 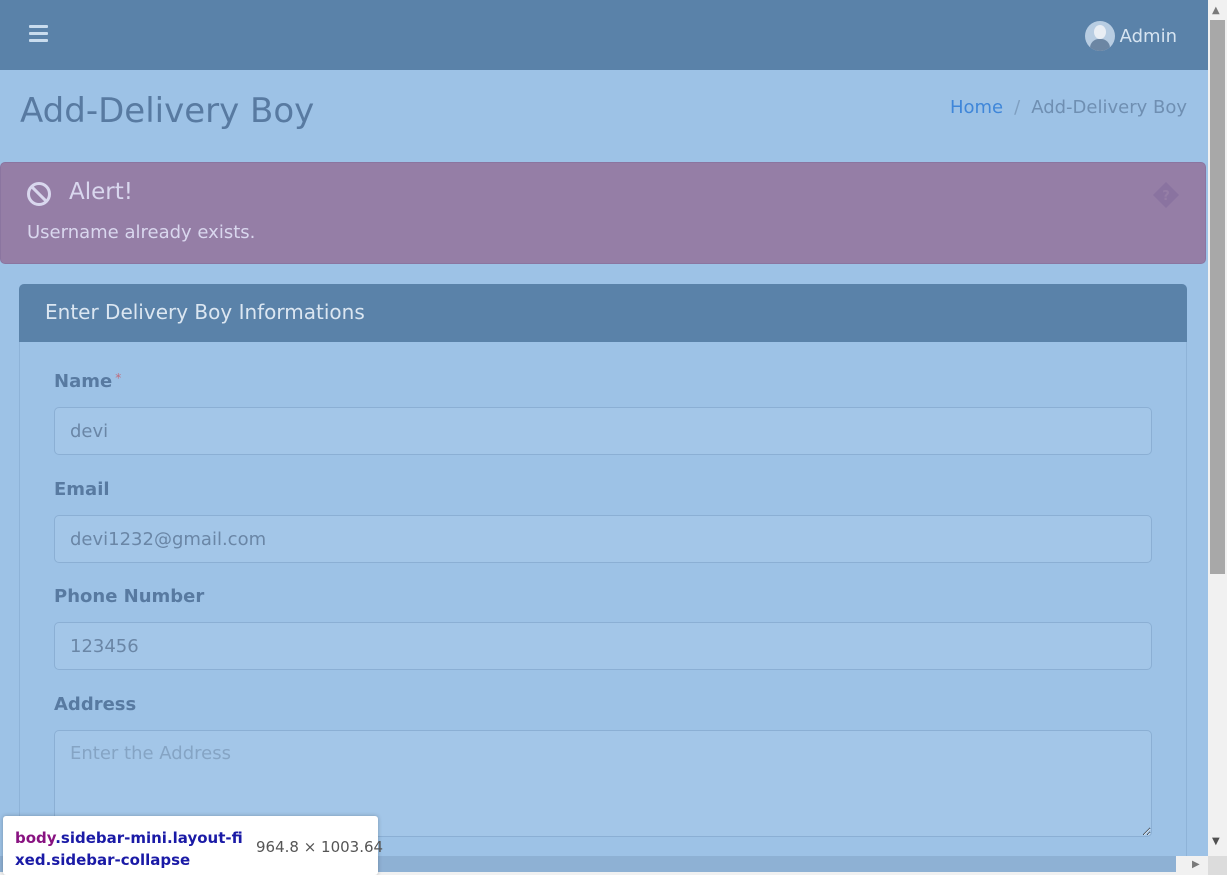 I want to click on alert-message: Username already exists., so click(x=141, y=232).